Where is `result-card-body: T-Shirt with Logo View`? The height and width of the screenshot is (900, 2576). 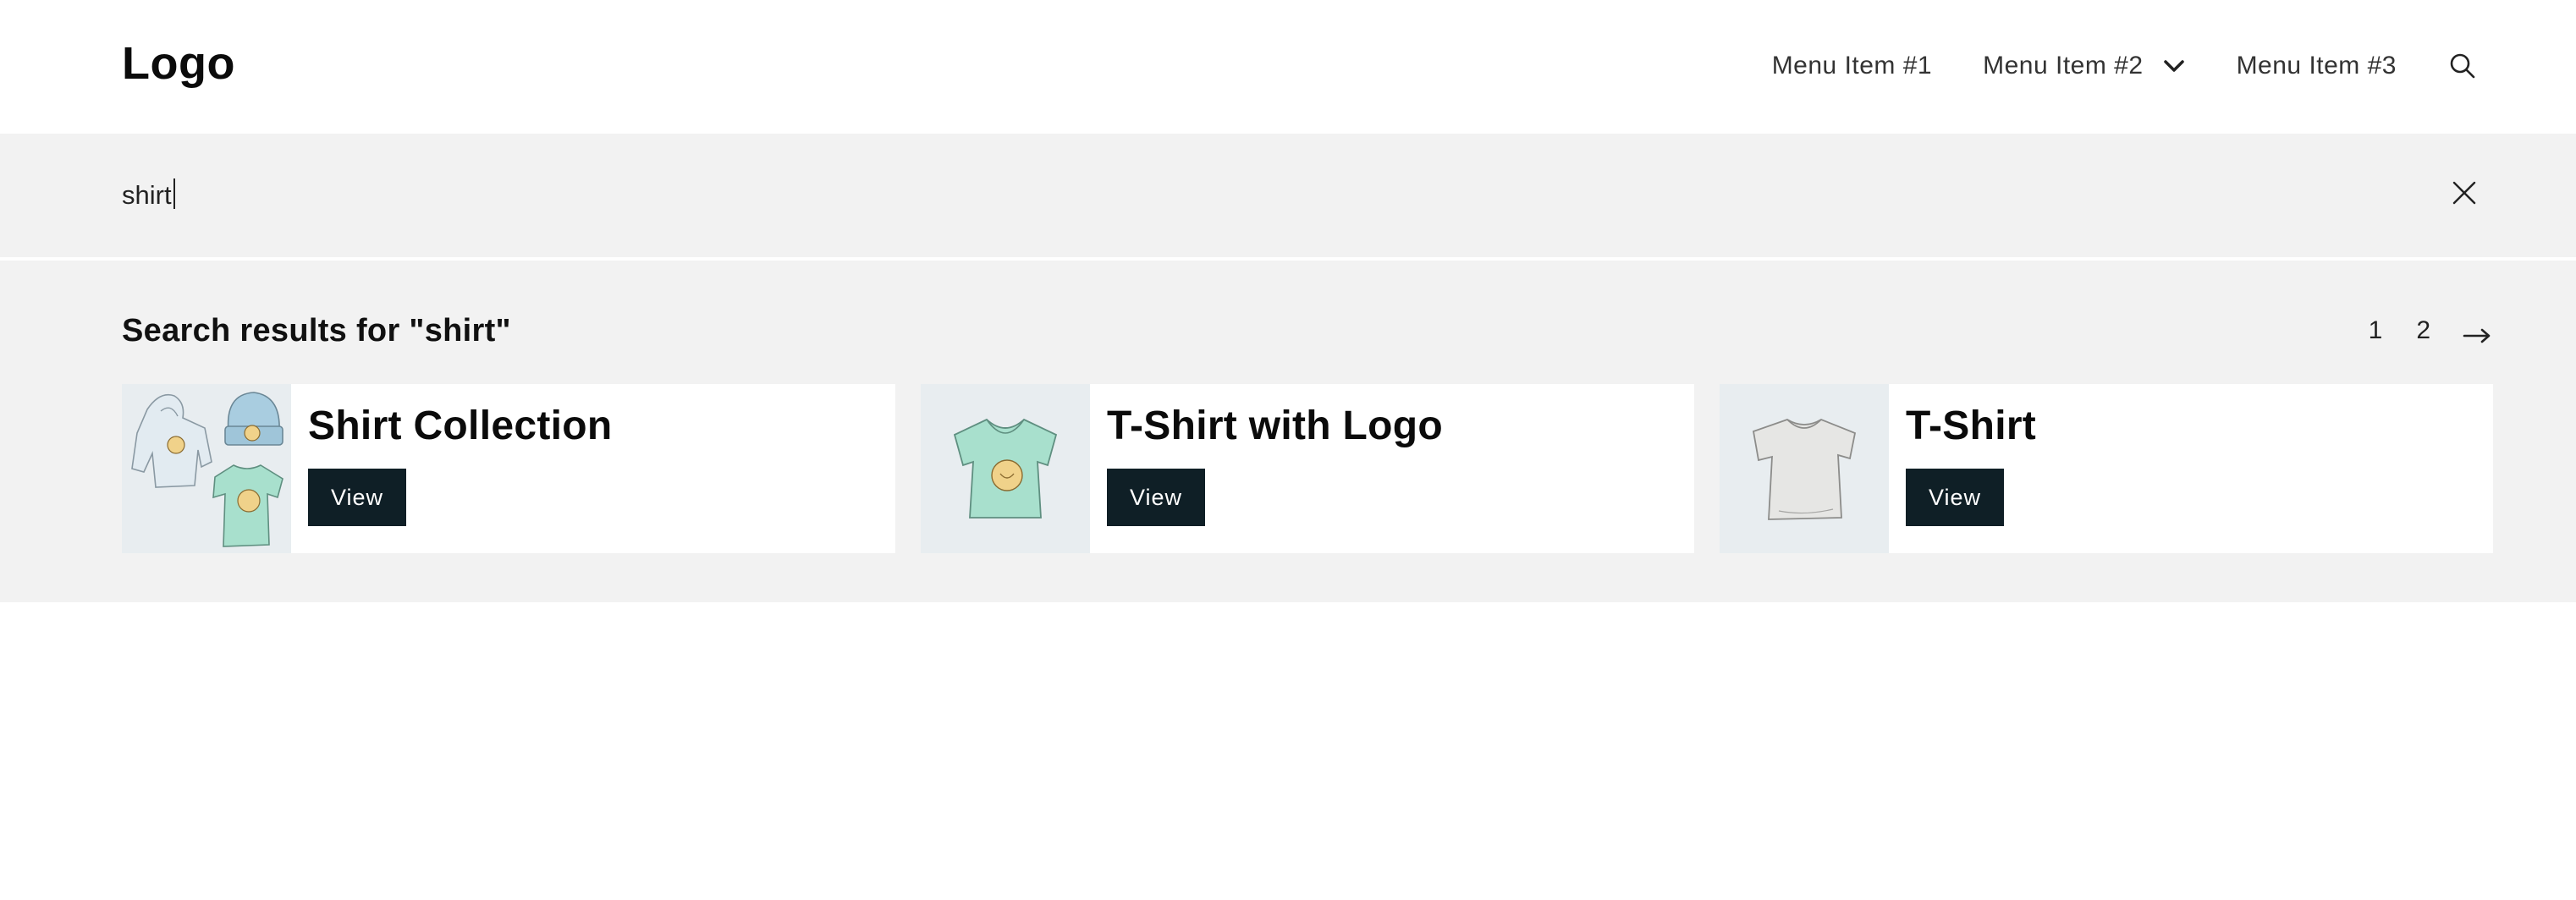
result-card-body: T-Shirt with Logo View is located at coordinates (1266, 469).